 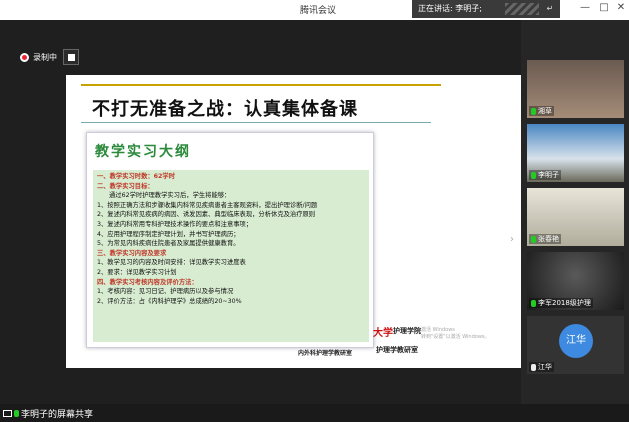 What do you see at coordinates (125, 186) in the screenshot?
I see `outline-line: 二、教学实习目标：` at bounding box center [125, 186].